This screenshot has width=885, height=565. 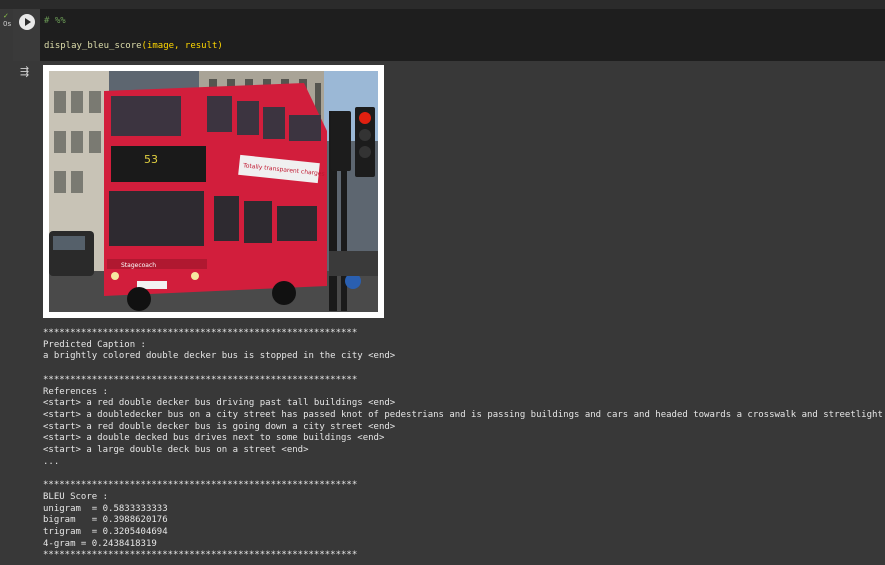 What do you see at coordinates (26, 35) in the screenshot?
I see `run-cell-button` at bounding box center [26, 35].